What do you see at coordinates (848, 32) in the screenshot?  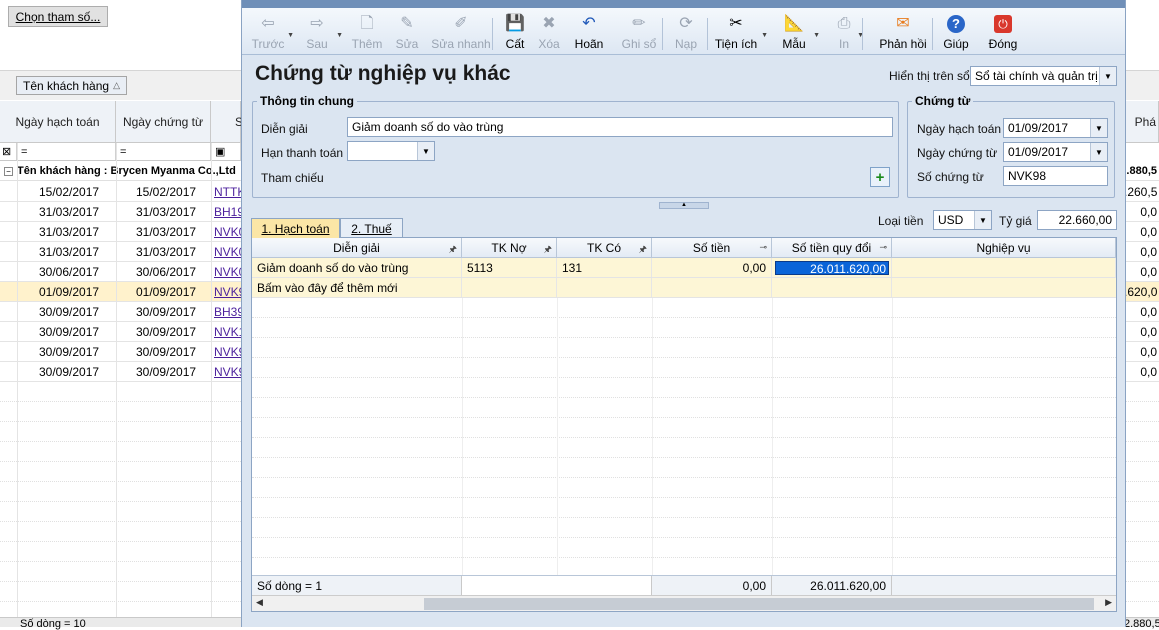 I see `toolbar-button-12: ⎙ In ▼` at bounding box center [848, 32].